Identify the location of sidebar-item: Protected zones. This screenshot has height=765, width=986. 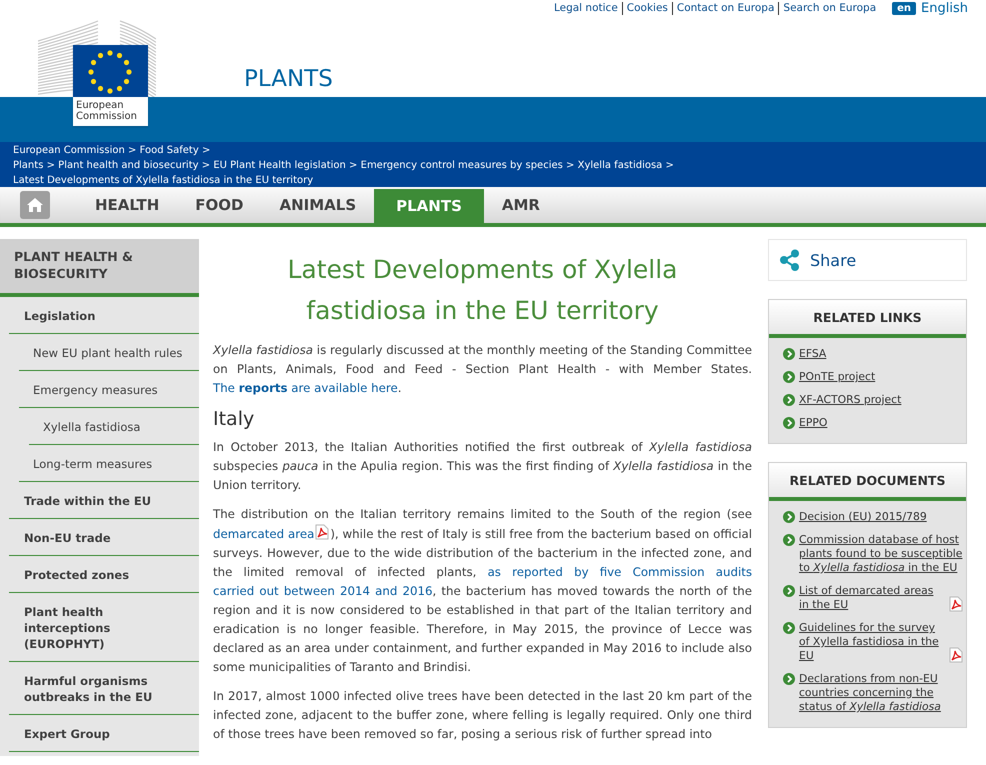
(104, 574).